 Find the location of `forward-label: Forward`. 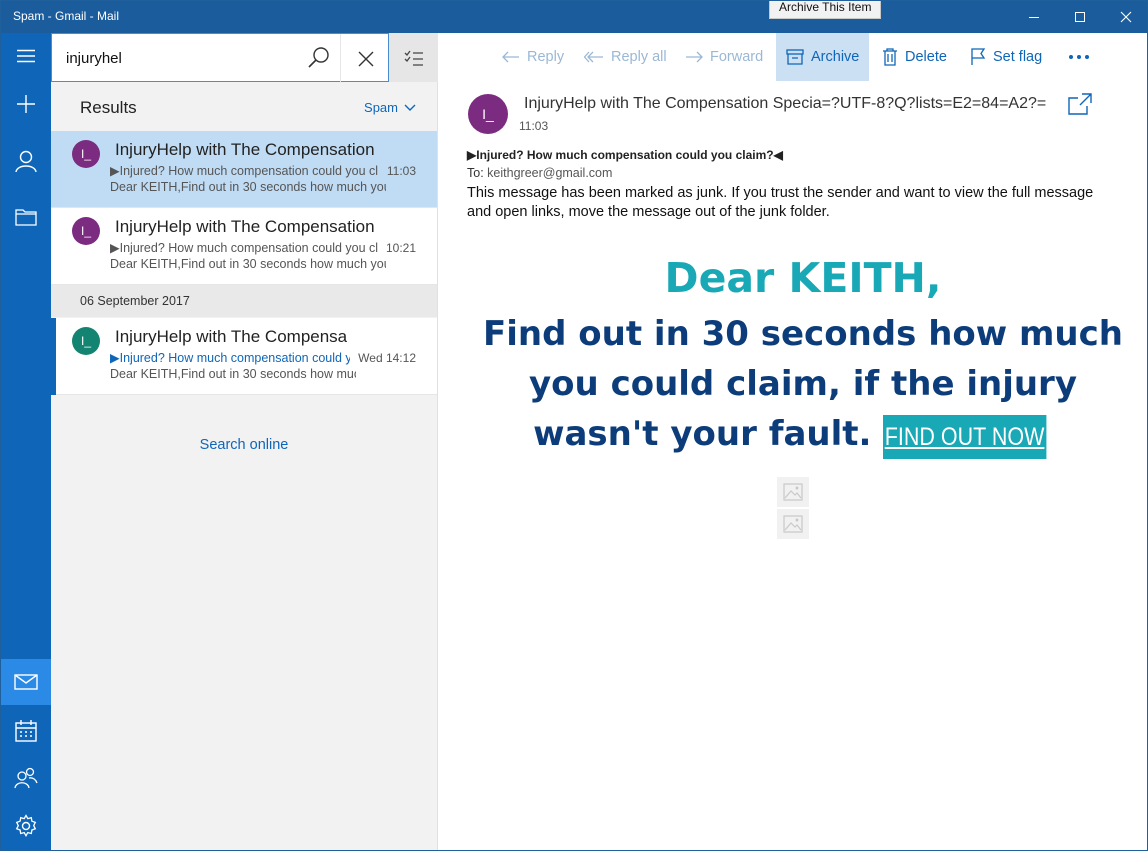

forward-label: Forward is located at coordinates (737, 57).